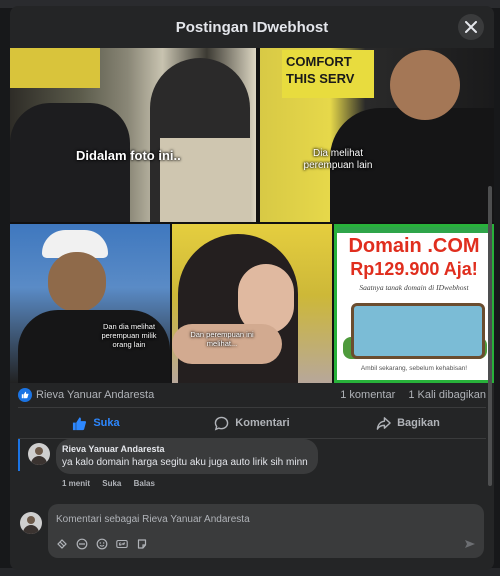  What do you see at coordinates (447, 395) in the screenshot?
I see `shares-count: 1 Kali dibagikan` at bounding box center [447, 395].